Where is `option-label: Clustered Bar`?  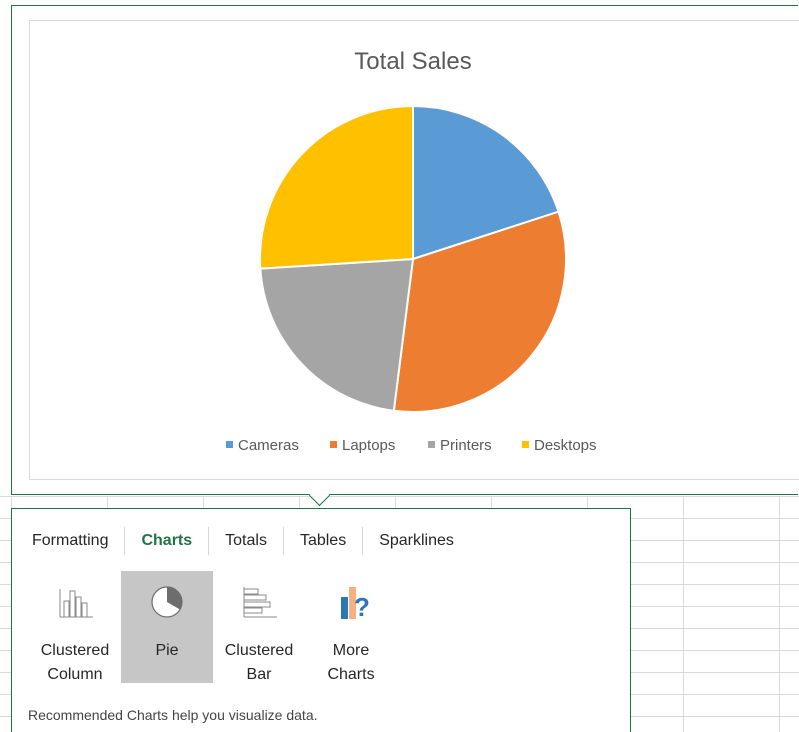 option-label: Clustered Bar is located at coordinates (259, 662).